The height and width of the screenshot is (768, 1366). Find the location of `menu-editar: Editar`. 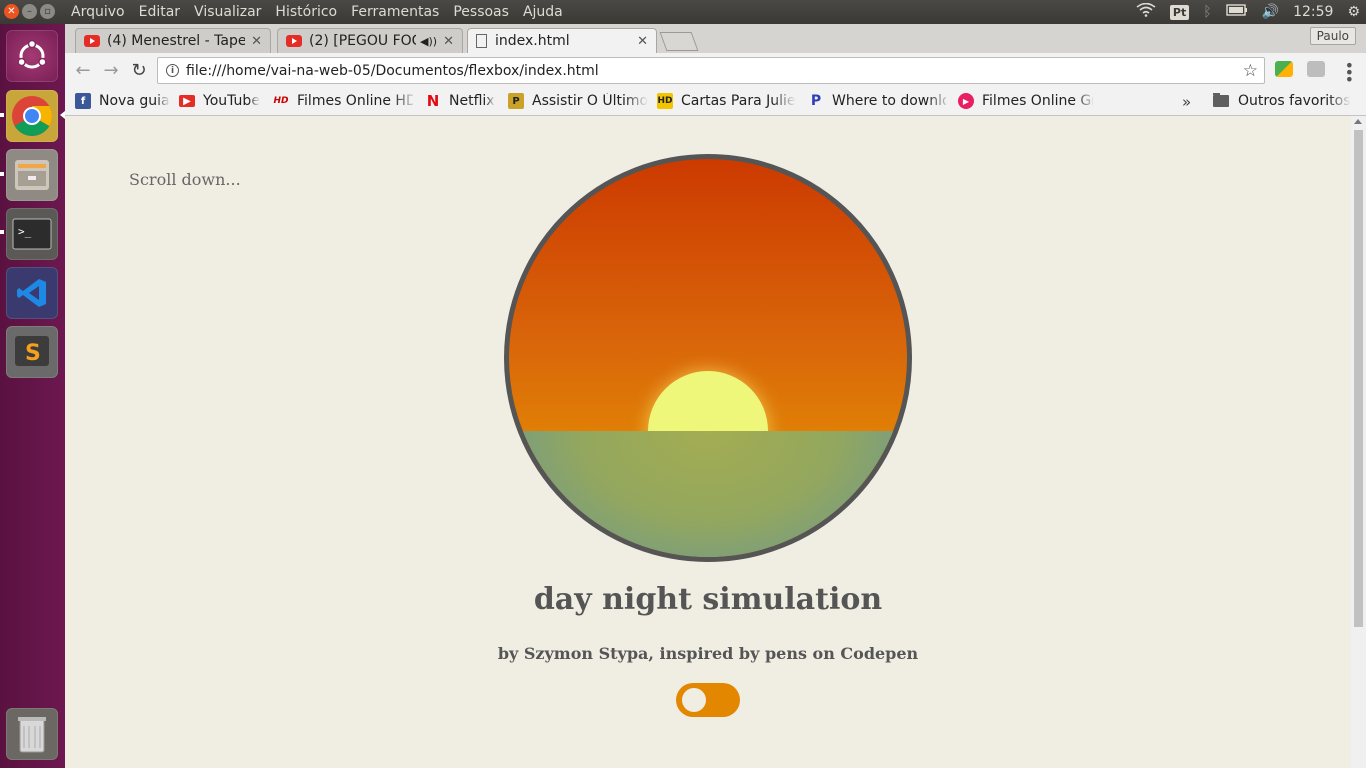

menu-editar: Editar is located at coordinates (159, 12).